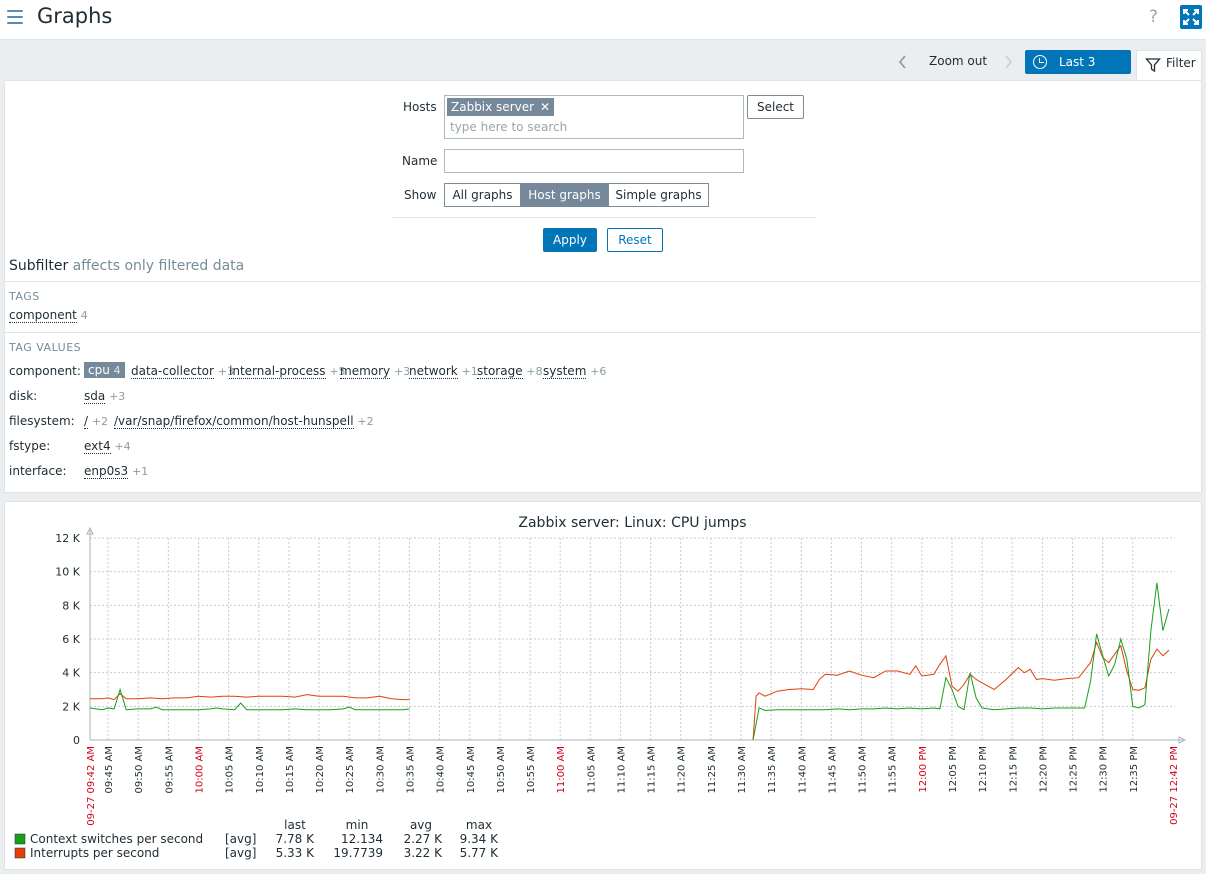 This screenshot has width=1206, height=874. What do you see at coordinates (362, 839) in the screenshot?
I see `legend-value: 12.134` at bounding box center [362, 839].